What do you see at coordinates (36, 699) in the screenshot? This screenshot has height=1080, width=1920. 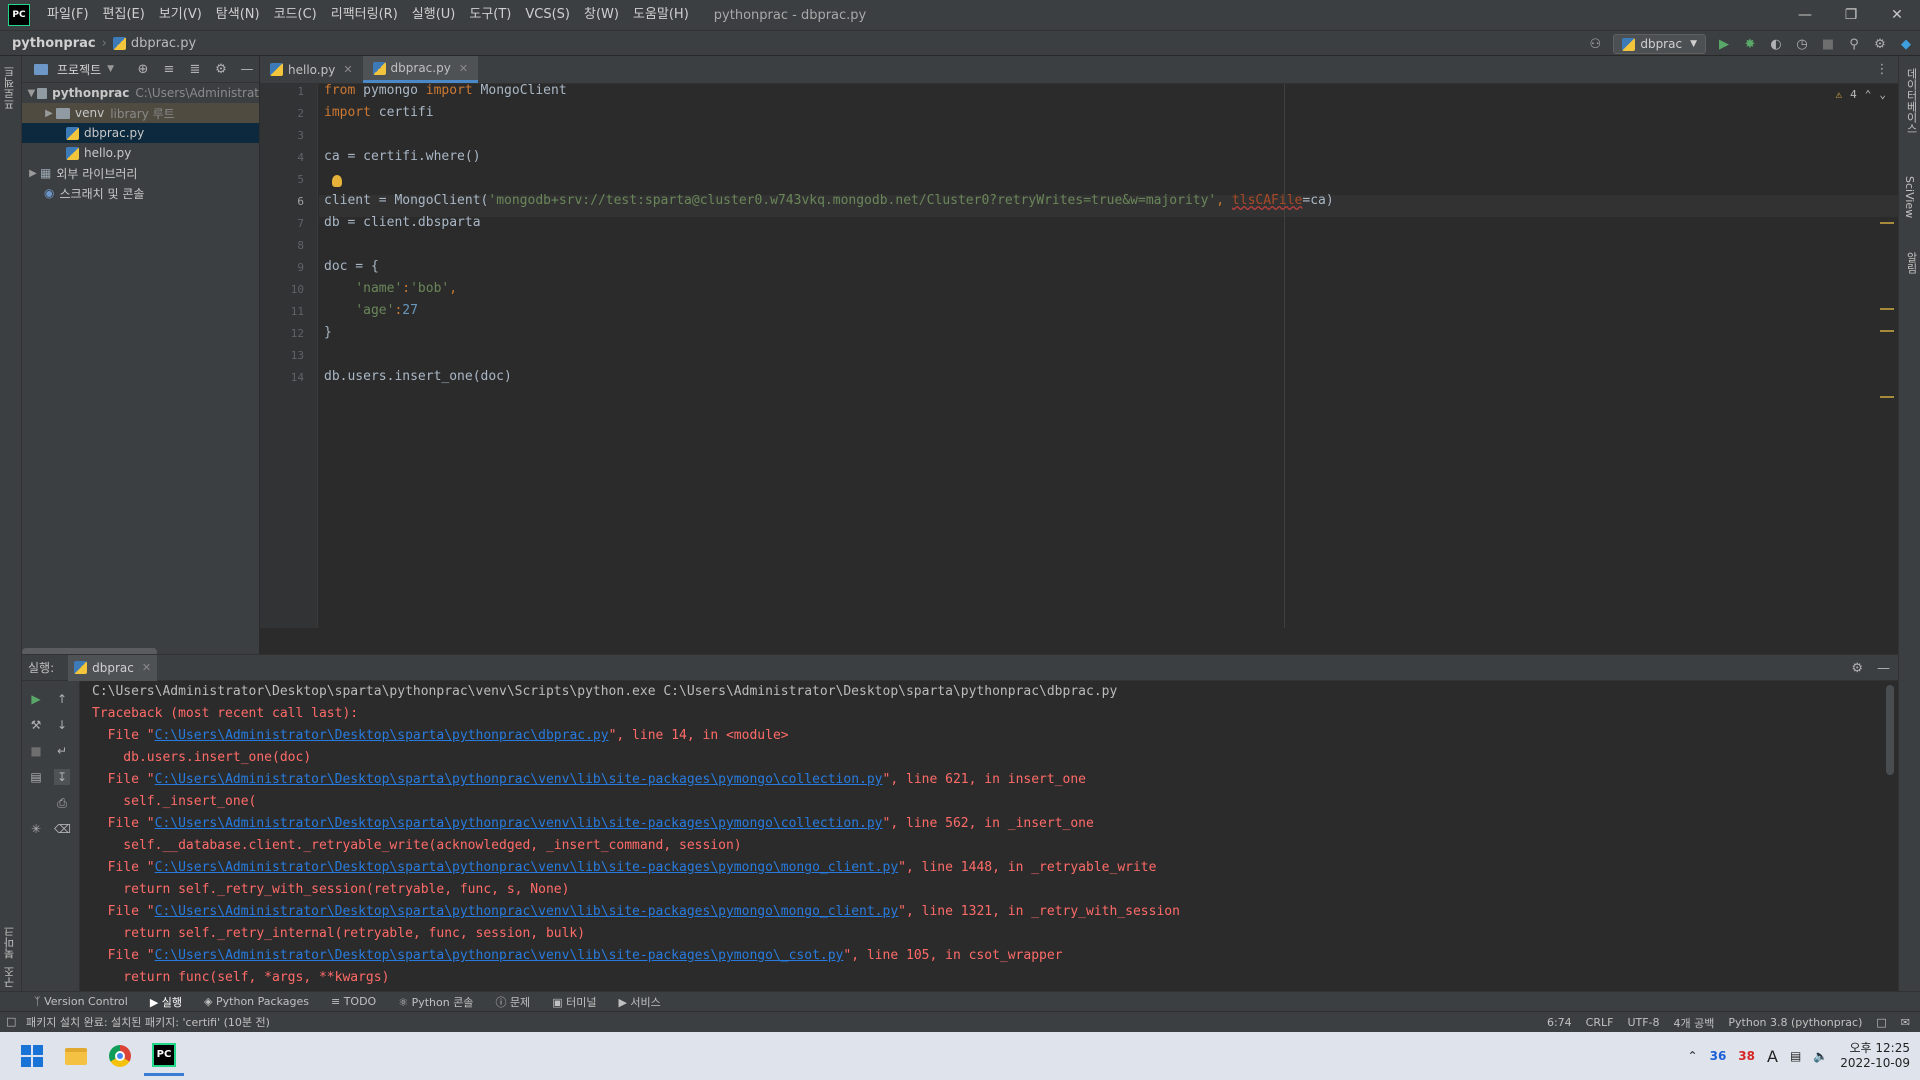 I see `rerun-icon: ▶` at bounding box center [36, 699].